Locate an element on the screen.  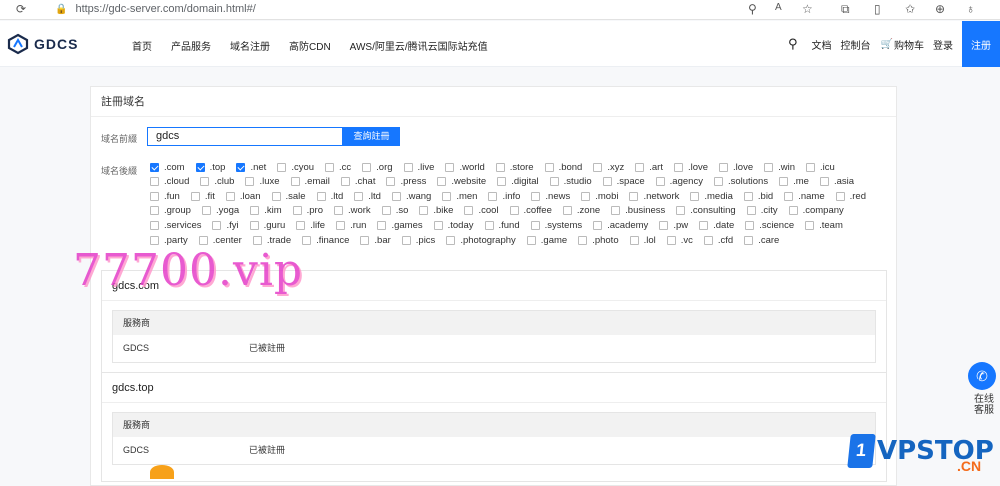
tld-option: .news is located at coordinates (550, 196).